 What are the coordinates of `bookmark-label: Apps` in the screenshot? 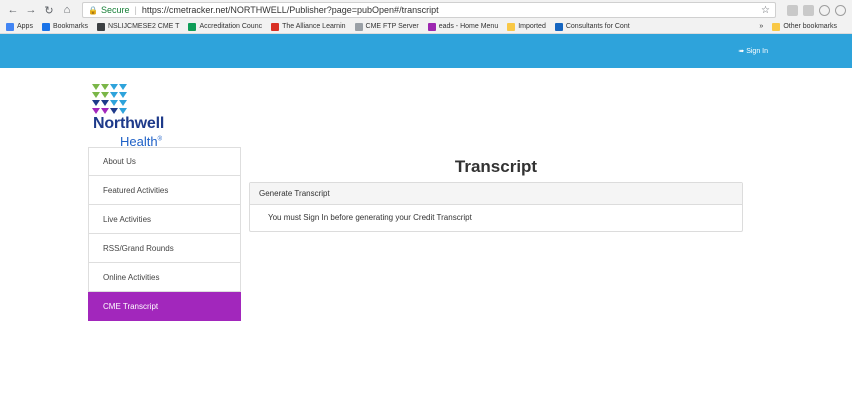 It's located at (25, 26).